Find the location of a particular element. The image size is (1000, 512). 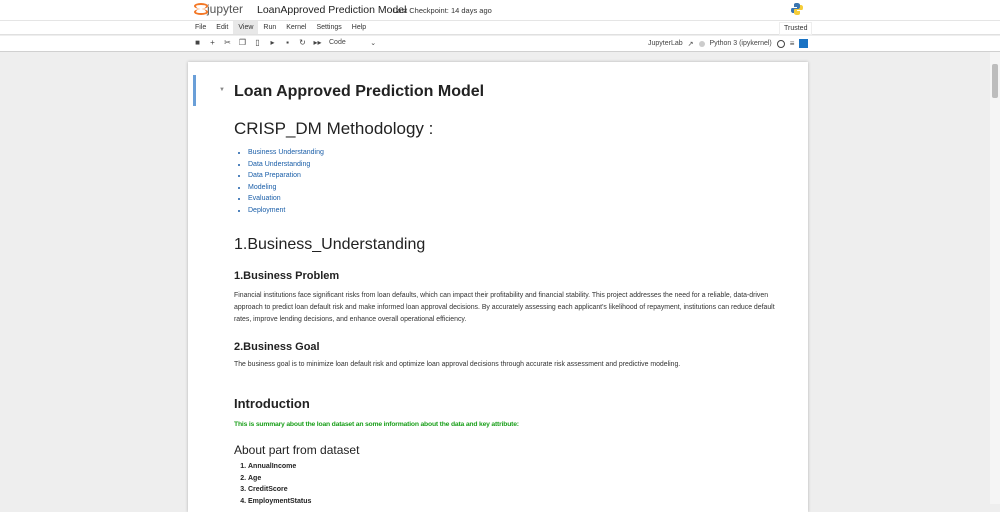

jupyter-logo: jupyter is located at coordinates (218, 9).